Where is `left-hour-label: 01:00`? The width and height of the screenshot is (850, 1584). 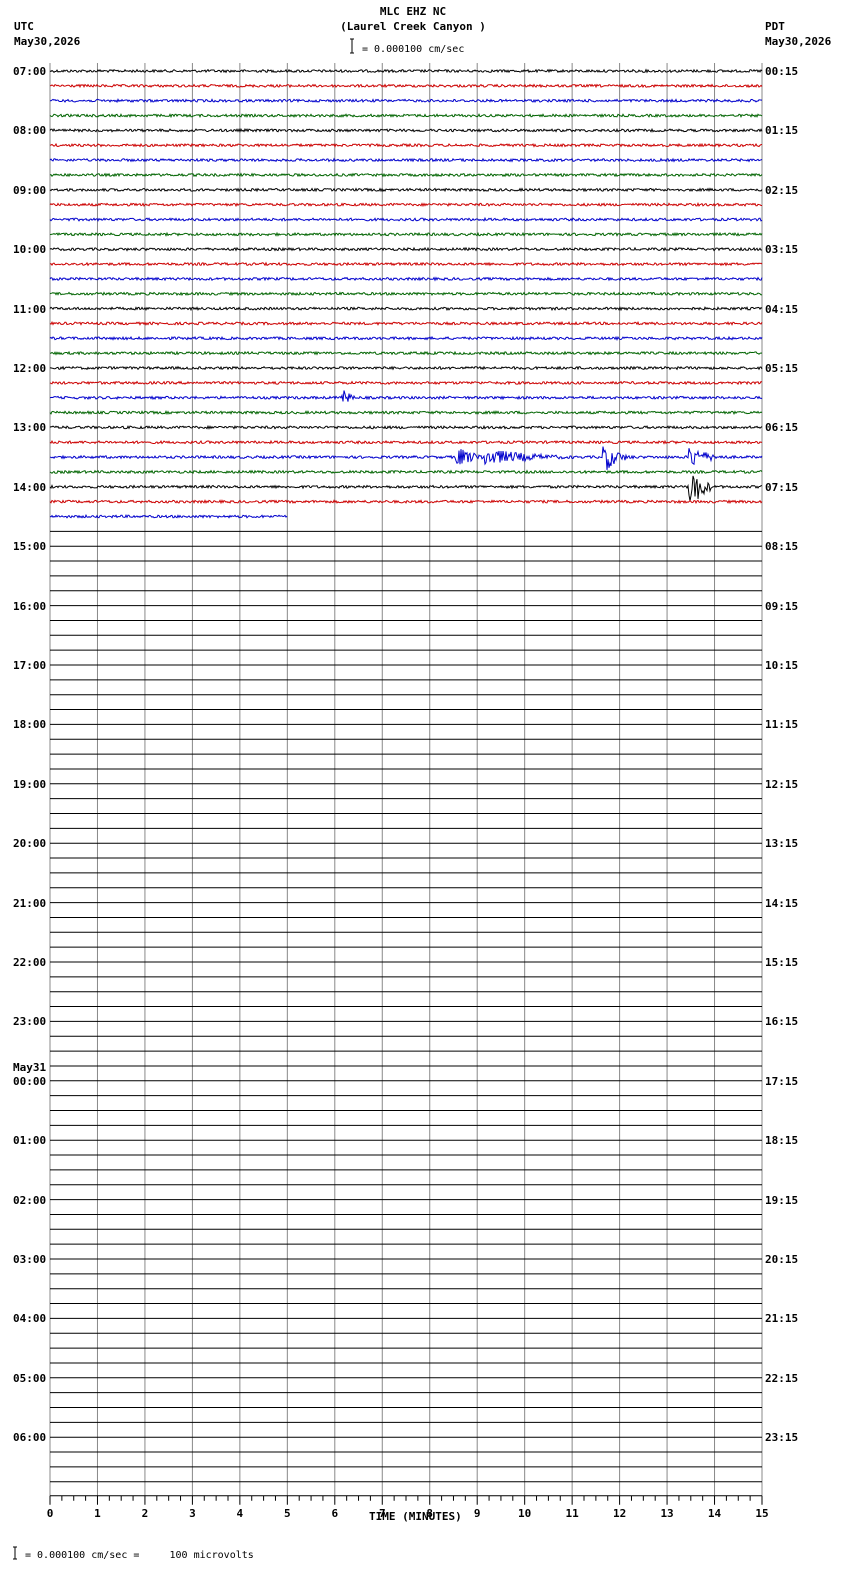
left-hour-label: 01:00 is located at coordinates (30, 1141).